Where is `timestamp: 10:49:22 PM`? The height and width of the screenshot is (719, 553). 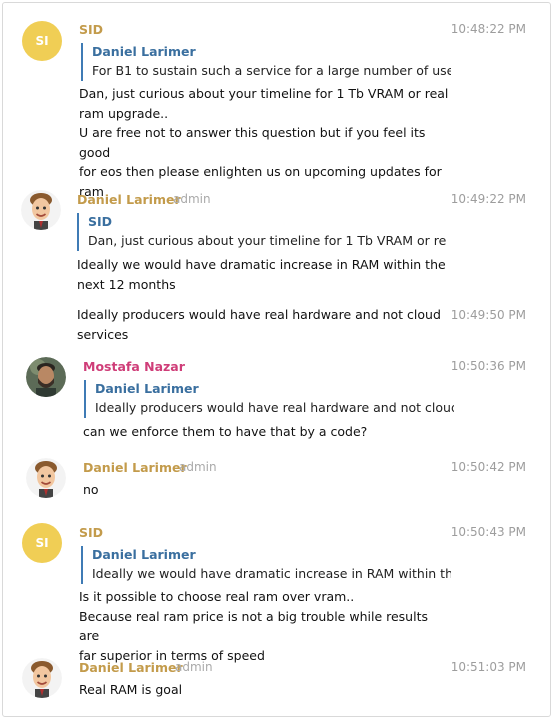 timestamp: 10:49:22 PM is located at coordinates (488, 199).